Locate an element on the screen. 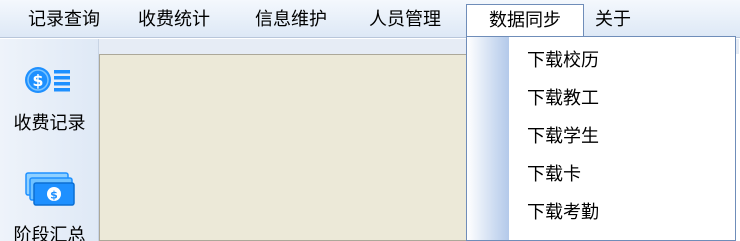 The image size is (740, 241). menu-item-download-attendance: 下载考勤 is located at coordinates (563, 213).